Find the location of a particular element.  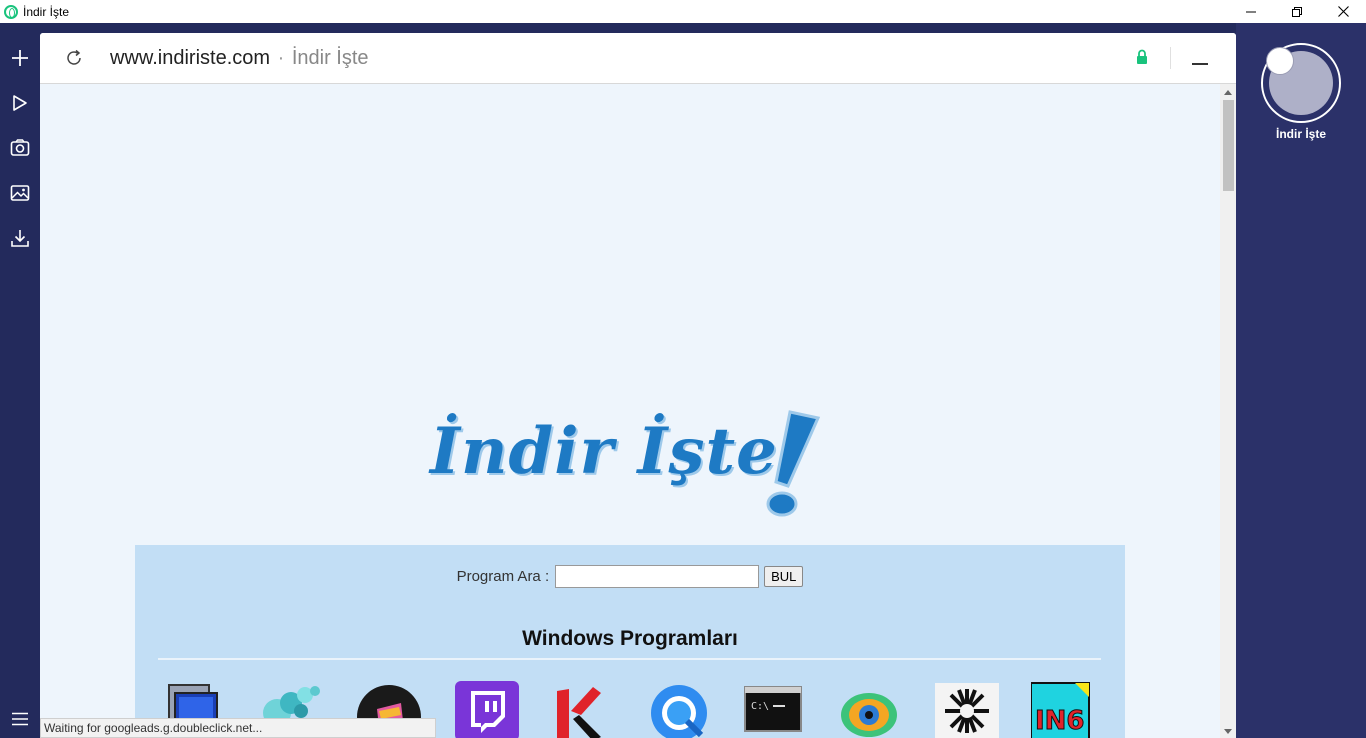

play-icon is located at coordinates (20, 103).